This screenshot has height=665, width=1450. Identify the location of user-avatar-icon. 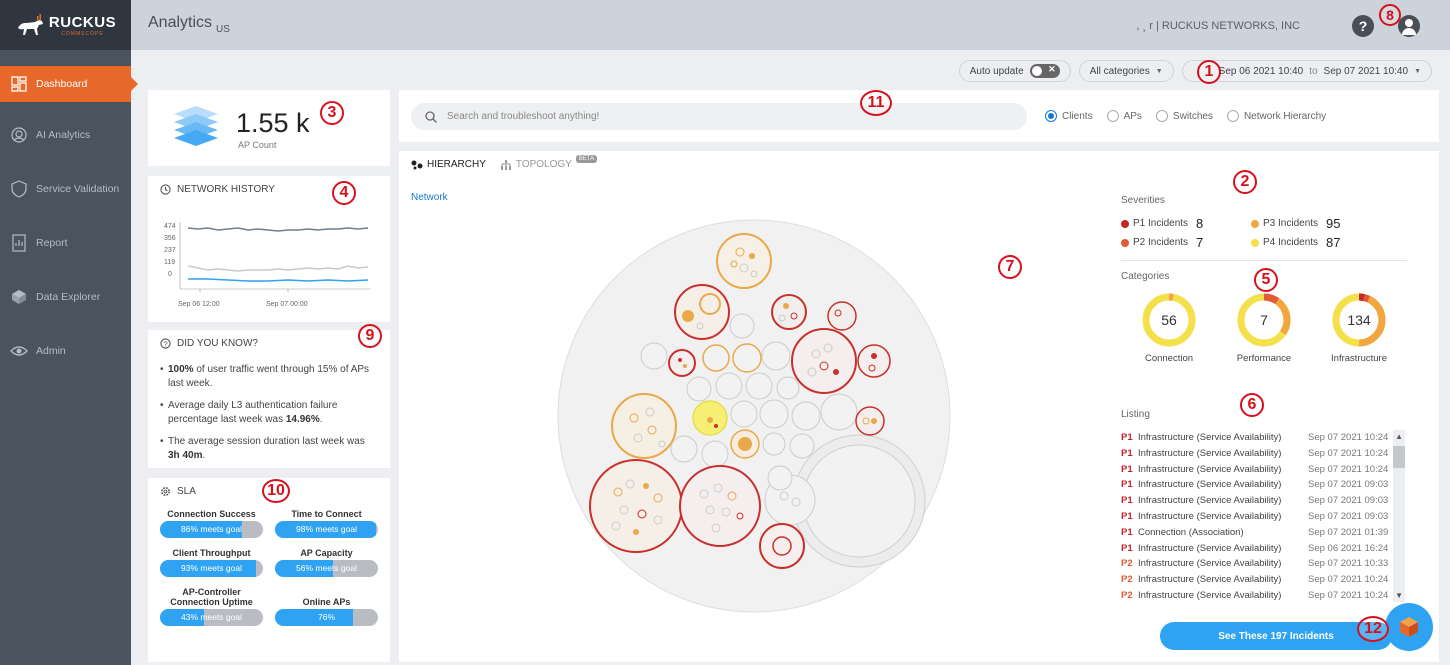
(1409, 26).